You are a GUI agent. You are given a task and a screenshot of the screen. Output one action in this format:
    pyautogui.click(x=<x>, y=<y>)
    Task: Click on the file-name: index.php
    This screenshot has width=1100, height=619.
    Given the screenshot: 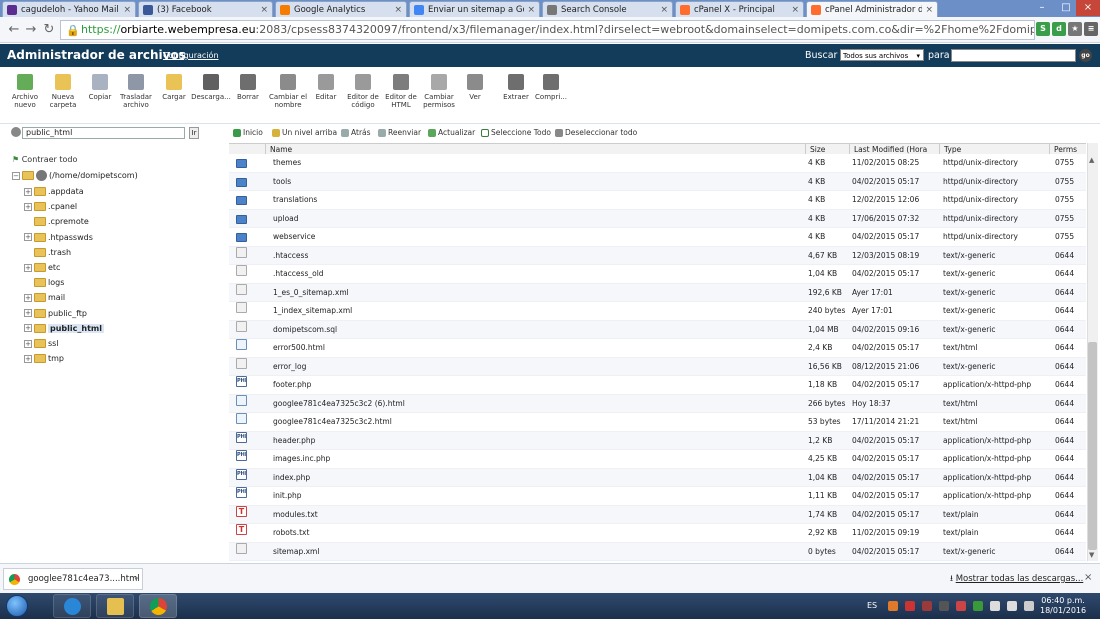 What is the action you would take?
    pyautogui.click(x=538, y=478)
    